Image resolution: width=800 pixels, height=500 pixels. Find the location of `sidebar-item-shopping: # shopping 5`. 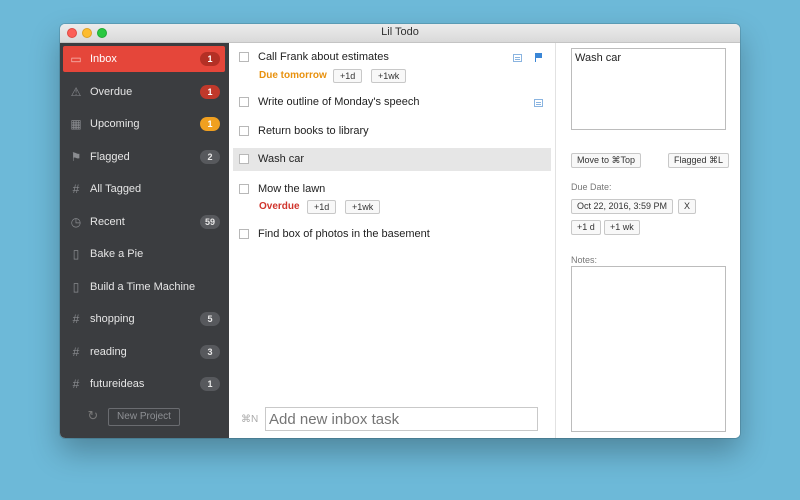

sidebar-item-shopping: # shopping 5 is located at coordinates (144, 319).